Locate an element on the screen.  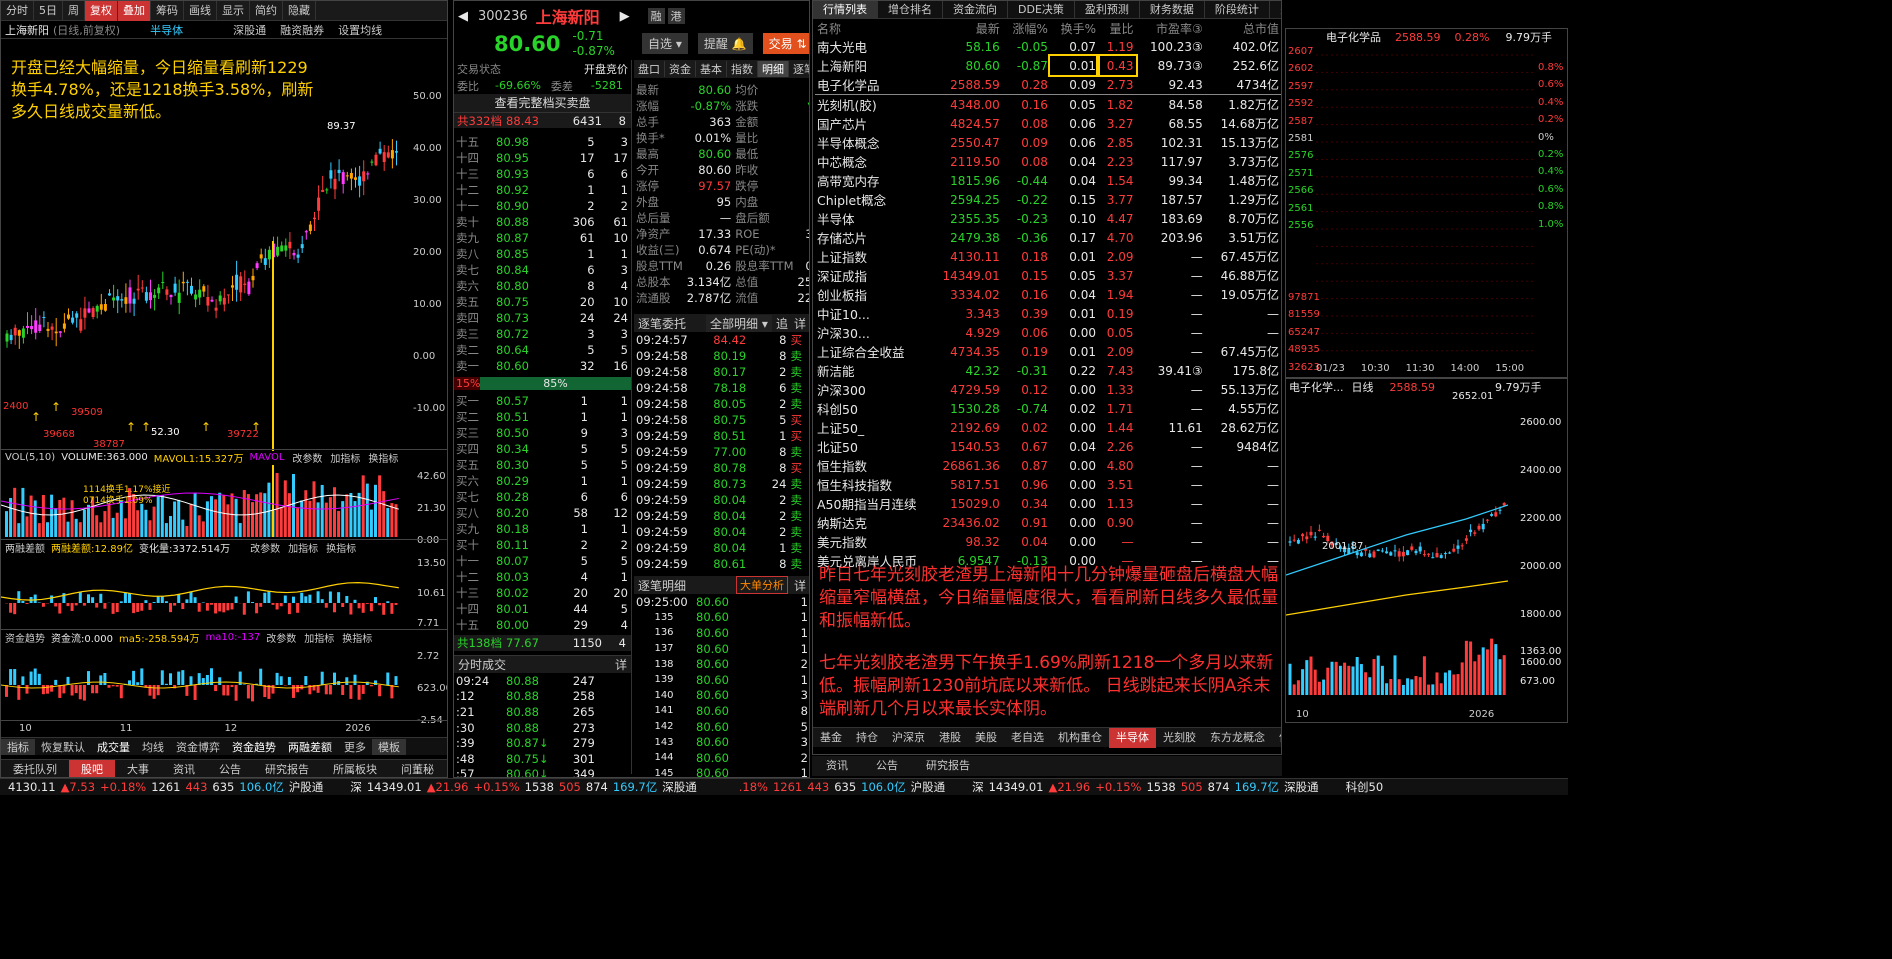
market-tab-3: DDE决策 is located at coordinates (1041, 10).